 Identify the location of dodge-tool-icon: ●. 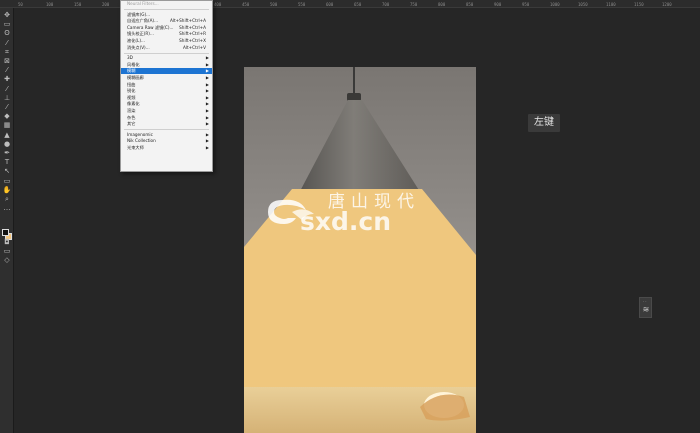
(7, 144).